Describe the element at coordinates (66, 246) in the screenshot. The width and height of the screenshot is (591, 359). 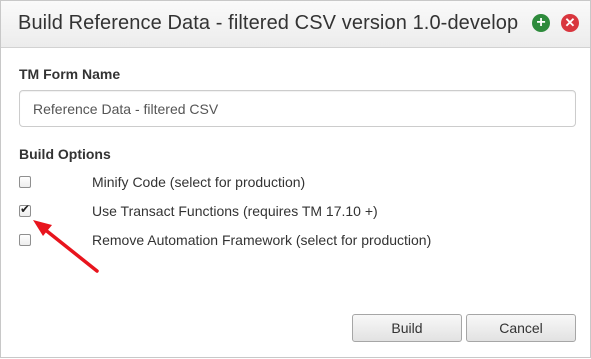
I see `red-arrow-annotation` at that location.